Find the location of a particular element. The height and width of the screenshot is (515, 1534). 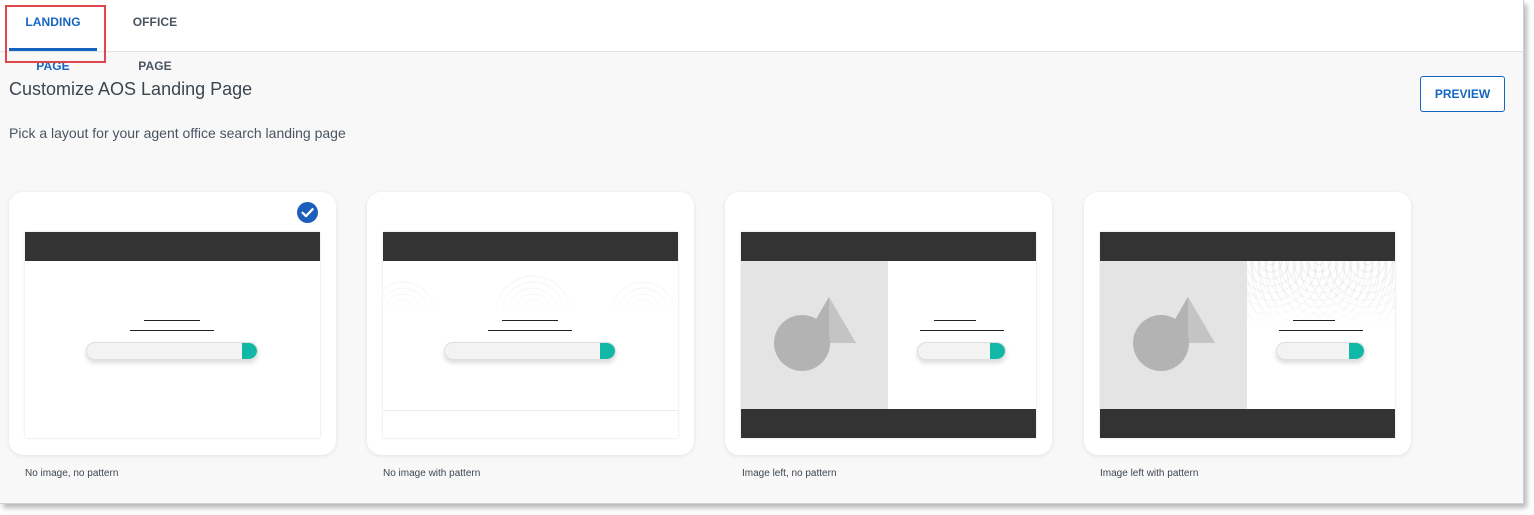

tab-bar: LANDING PAGE OFFICE PAGE is located at coordinates (761, 36).